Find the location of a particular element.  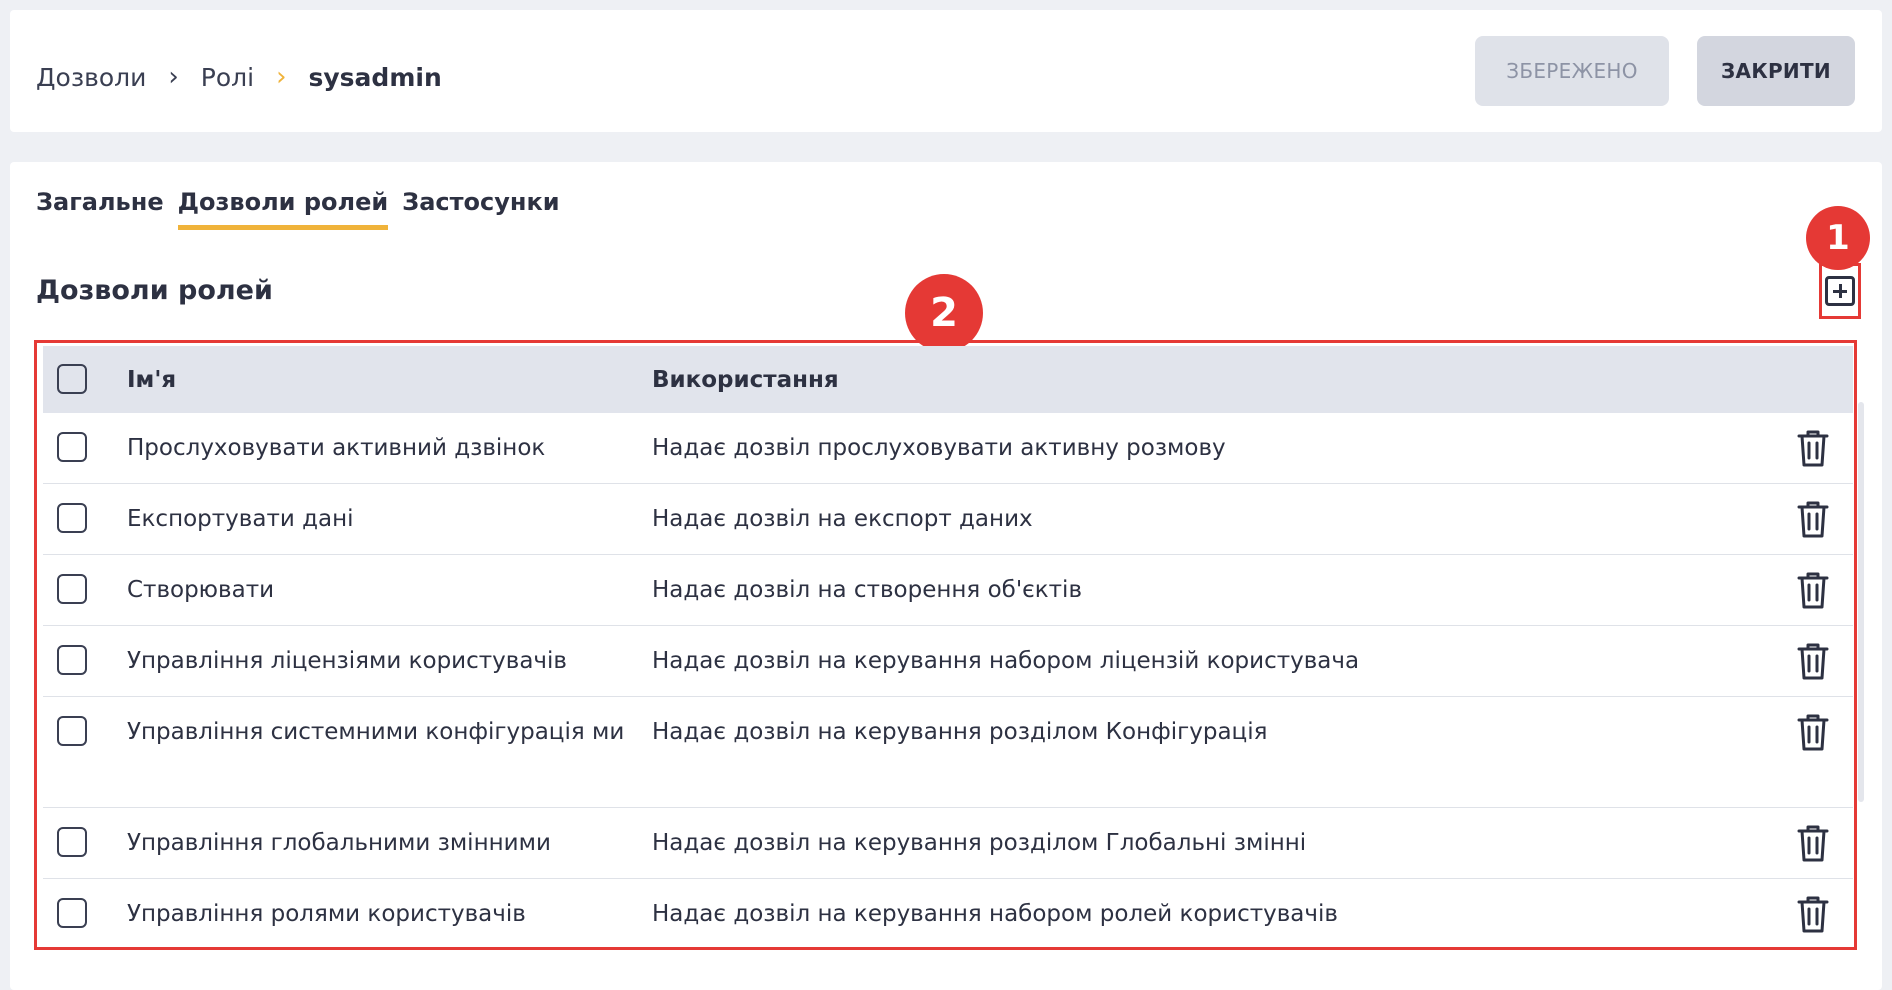

row-name: Експортувати дані is located at coordinates (240, 519).